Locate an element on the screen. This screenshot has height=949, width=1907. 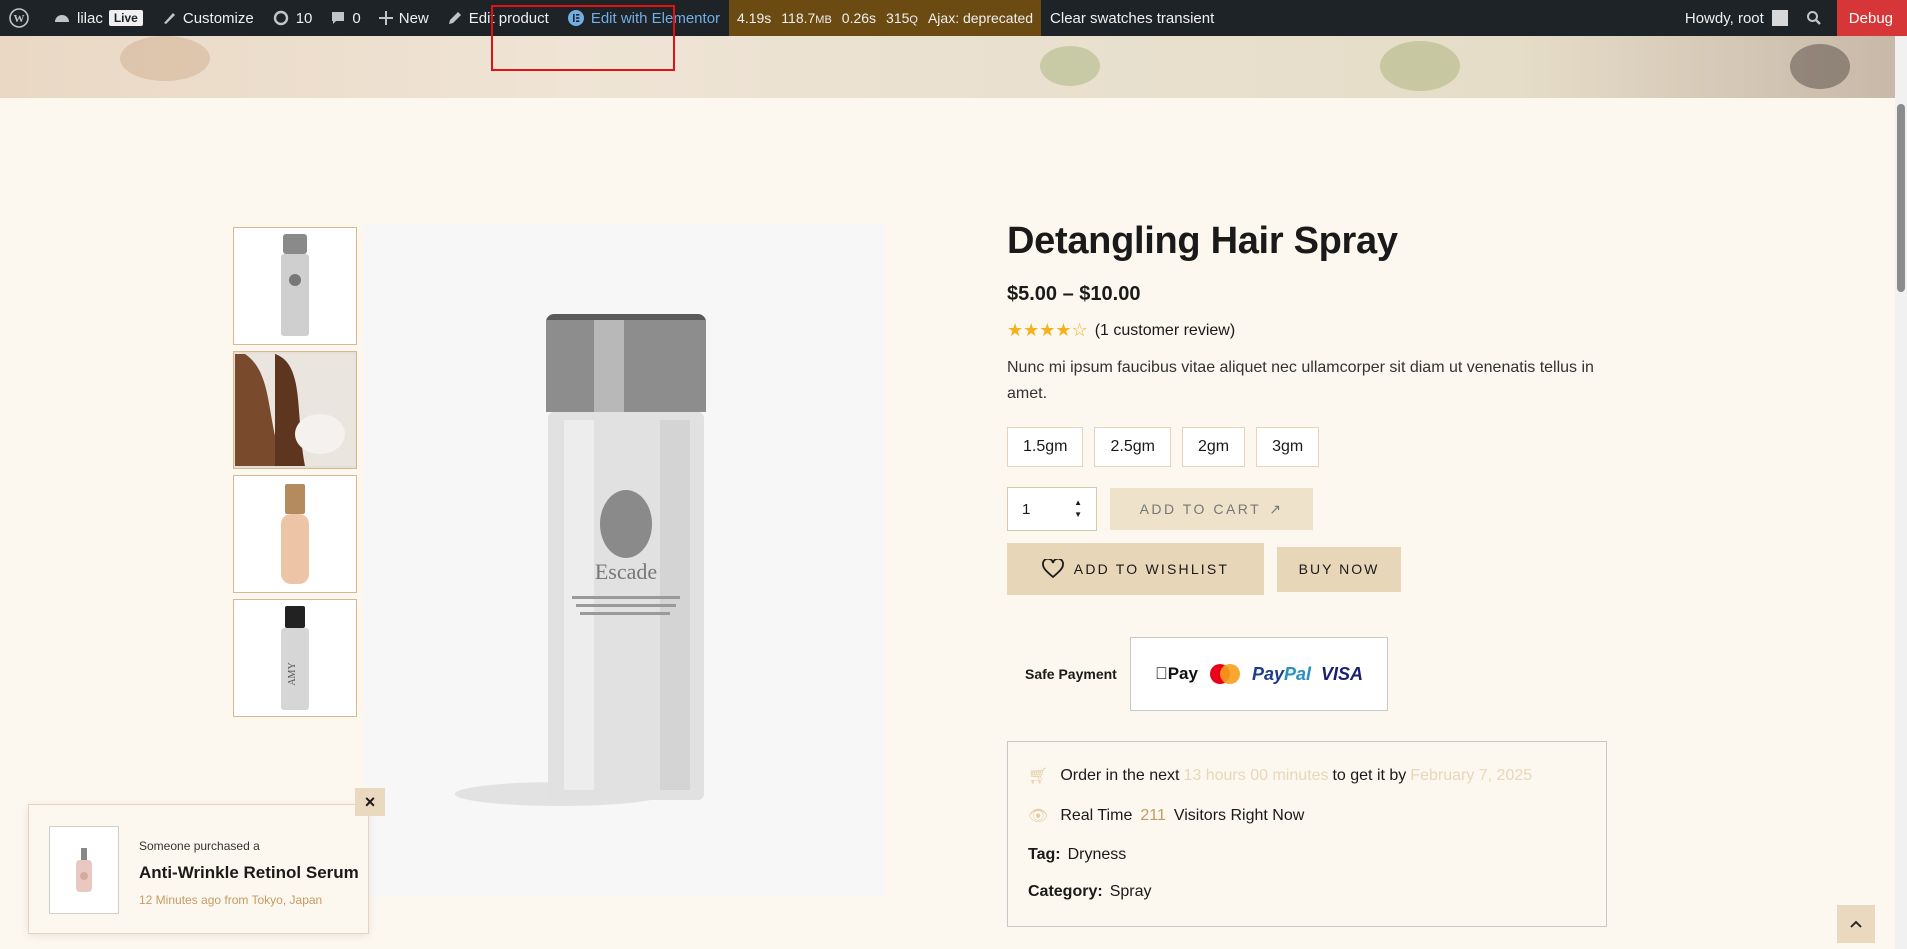
visa-icon: VISA is located at coordinates (1338, 673).